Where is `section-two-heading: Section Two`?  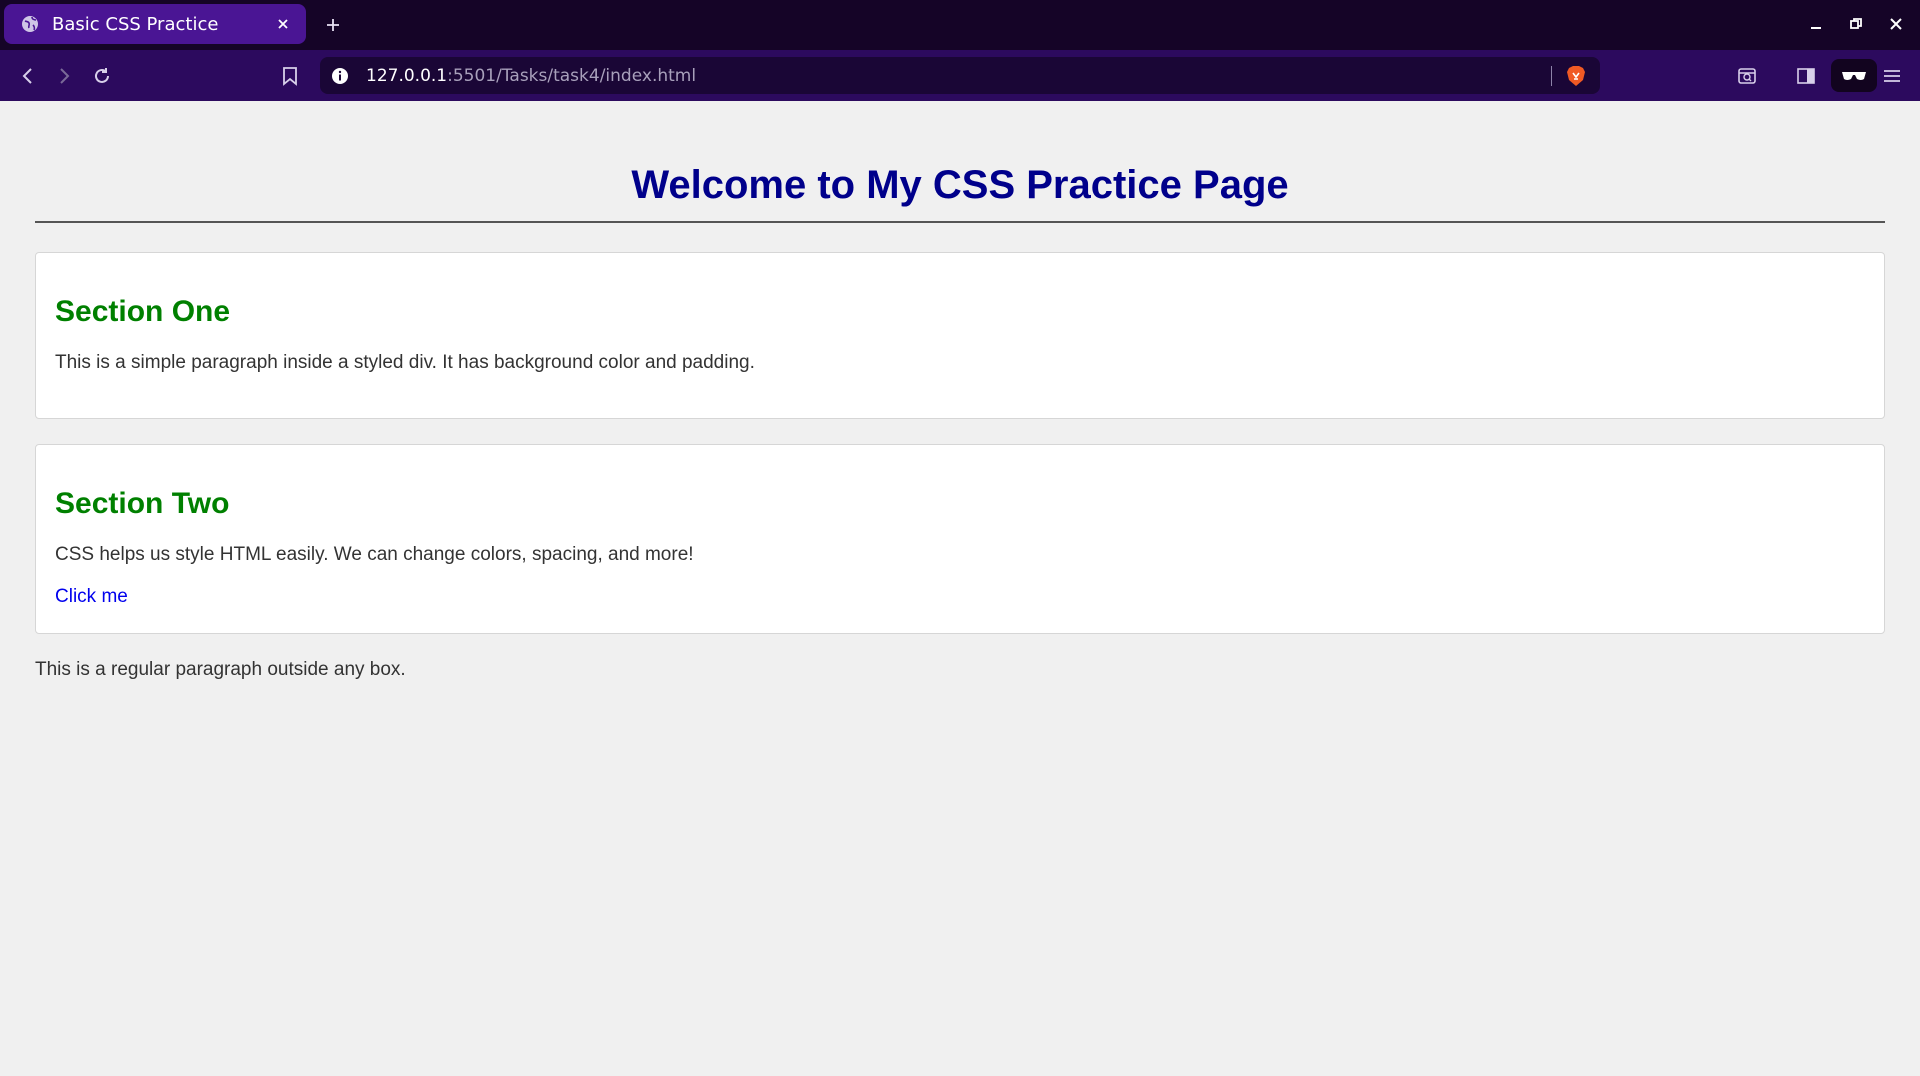
section-two-heading: Section Two is located at coordinates (142, 503).